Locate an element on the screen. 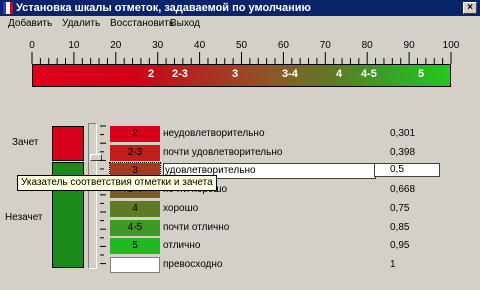 This screenshot has width=480, height=290. grade-threshold-value: 0,301 is located at coordinates (403, 133).